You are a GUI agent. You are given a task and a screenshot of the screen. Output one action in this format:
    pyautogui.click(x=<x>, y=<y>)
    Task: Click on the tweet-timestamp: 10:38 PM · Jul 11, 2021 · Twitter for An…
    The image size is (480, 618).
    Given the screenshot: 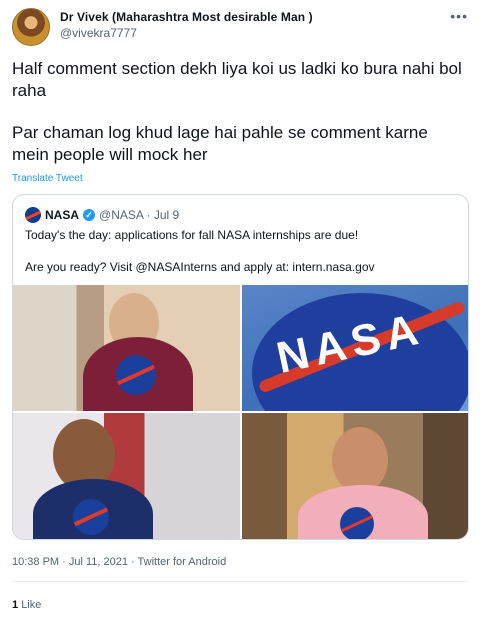 What is the action you would take?
    pyautogui.click(x=119, y=562)
    